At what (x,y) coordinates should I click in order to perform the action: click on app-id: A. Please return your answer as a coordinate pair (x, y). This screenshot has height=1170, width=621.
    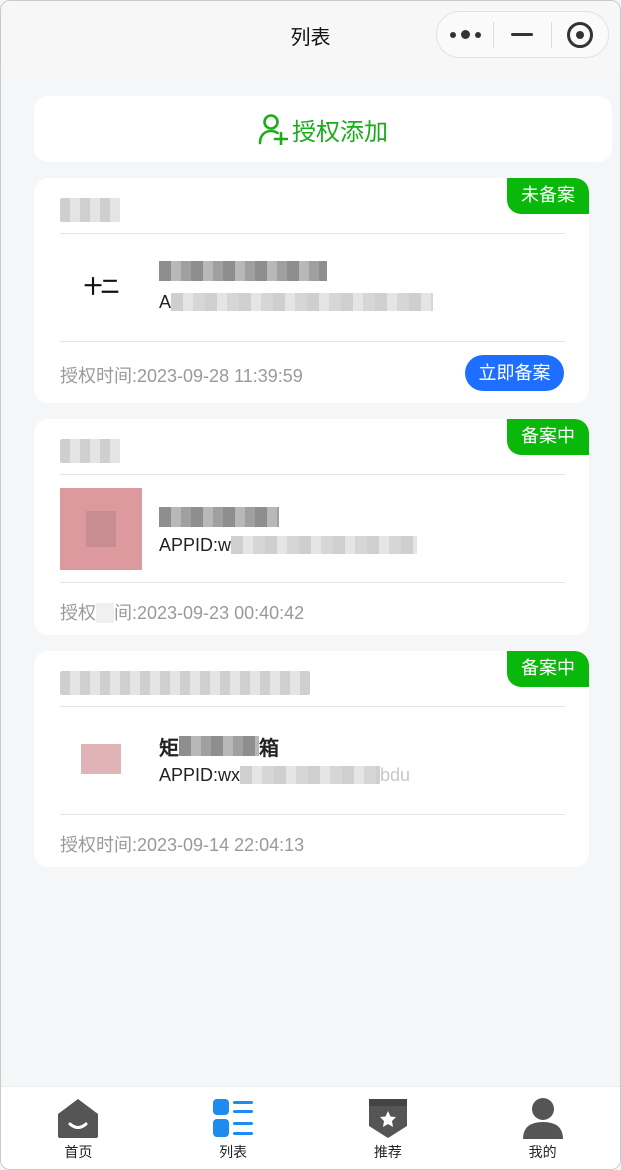
    Looking at the image, I should click on (296, 302).